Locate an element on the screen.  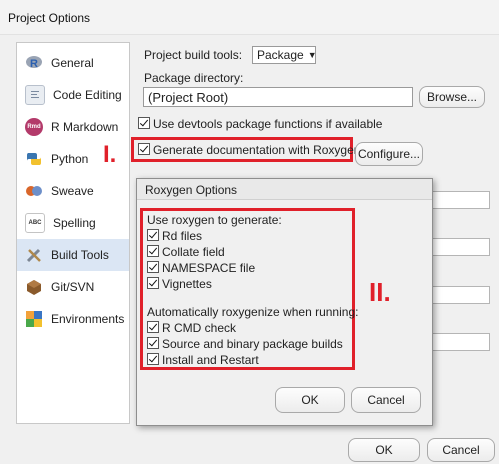
sidebar-item-label: Build Tools is located at coordinates (80, 255).